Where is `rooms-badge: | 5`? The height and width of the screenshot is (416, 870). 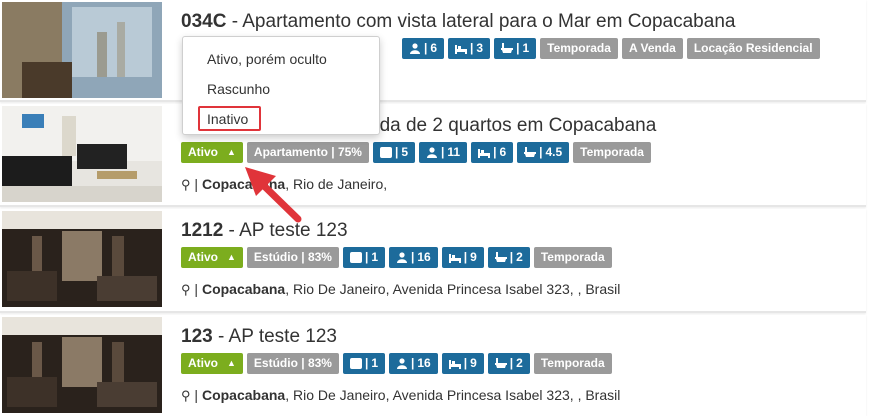 rooms-badge: | 5 is located at coordinates (394, 152).